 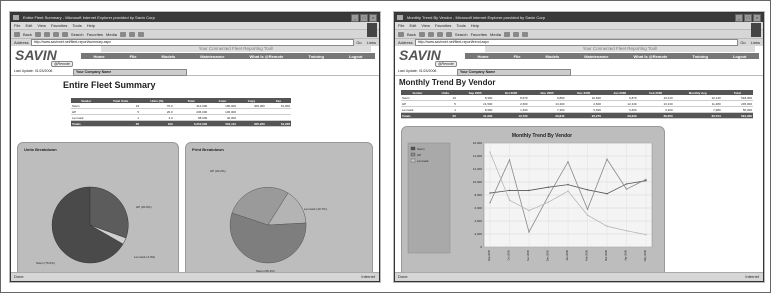 What do you see at coordinates (583, 115) in the screenshot?
I see `table-cell: 22,270` at bounding box center [583, 115].